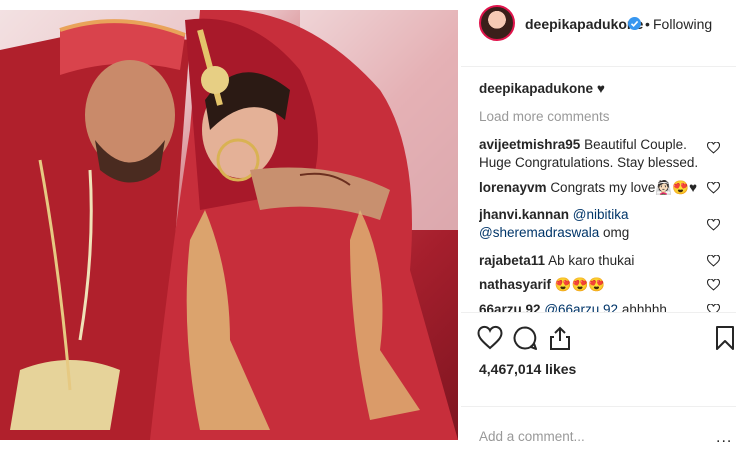  What do you see at coordinates (527, 369) in the screenshot?
I see `likes-count: 4,467,014 likes` at bounding box center [527, 369].